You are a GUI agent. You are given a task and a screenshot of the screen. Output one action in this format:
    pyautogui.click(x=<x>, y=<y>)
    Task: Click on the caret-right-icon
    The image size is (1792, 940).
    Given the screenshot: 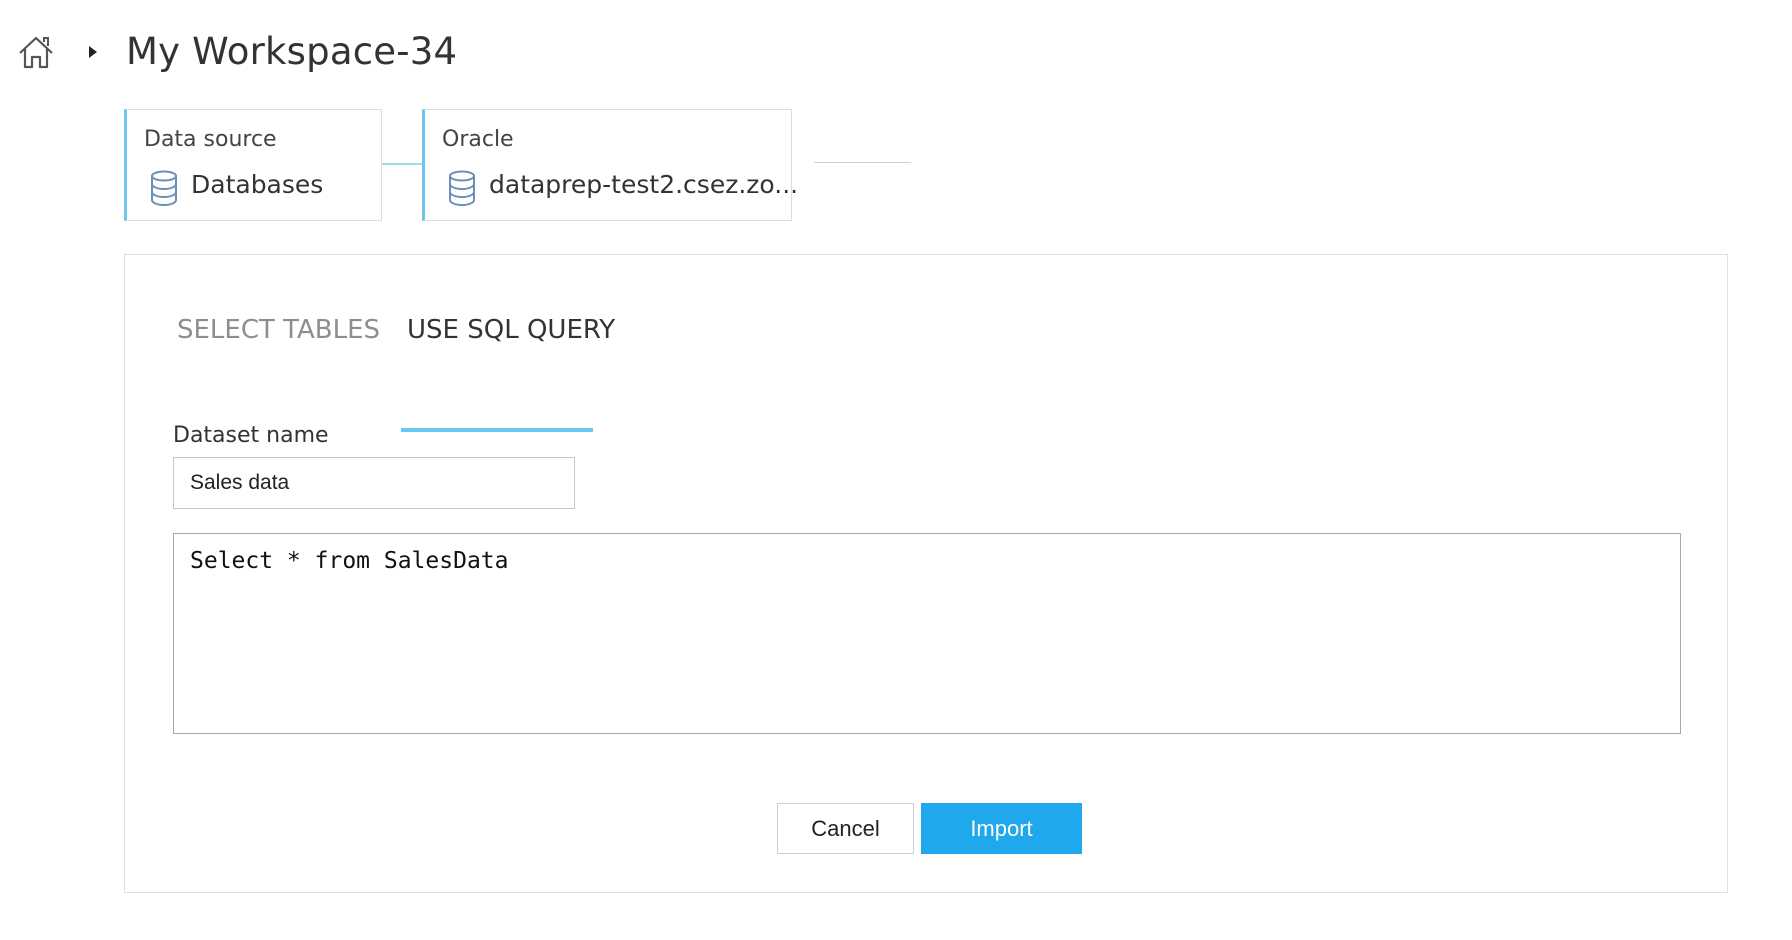 What is the action you would take?
    pyautogui.click(x=93, y=52)
    